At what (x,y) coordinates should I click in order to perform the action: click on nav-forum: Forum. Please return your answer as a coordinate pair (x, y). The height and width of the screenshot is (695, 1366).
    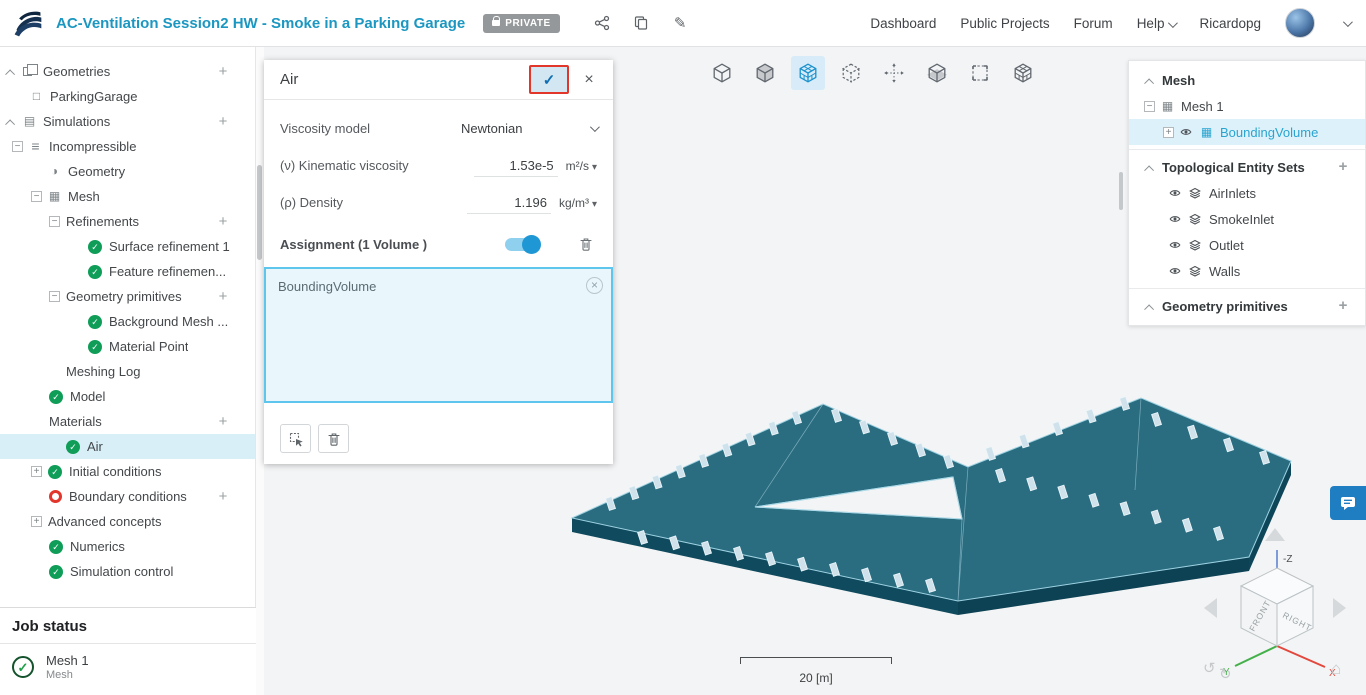
    Looking at the image, I should click on (1093, 23).